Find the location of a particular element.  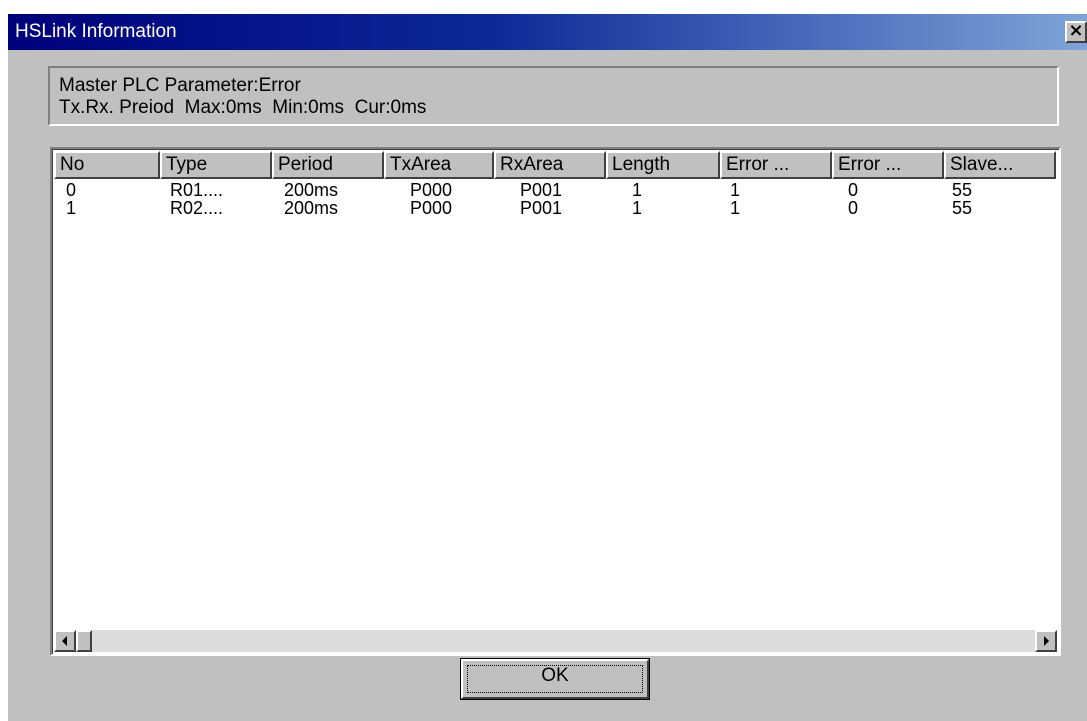

ok-button-label: OK is located at coordinates (555, 675).